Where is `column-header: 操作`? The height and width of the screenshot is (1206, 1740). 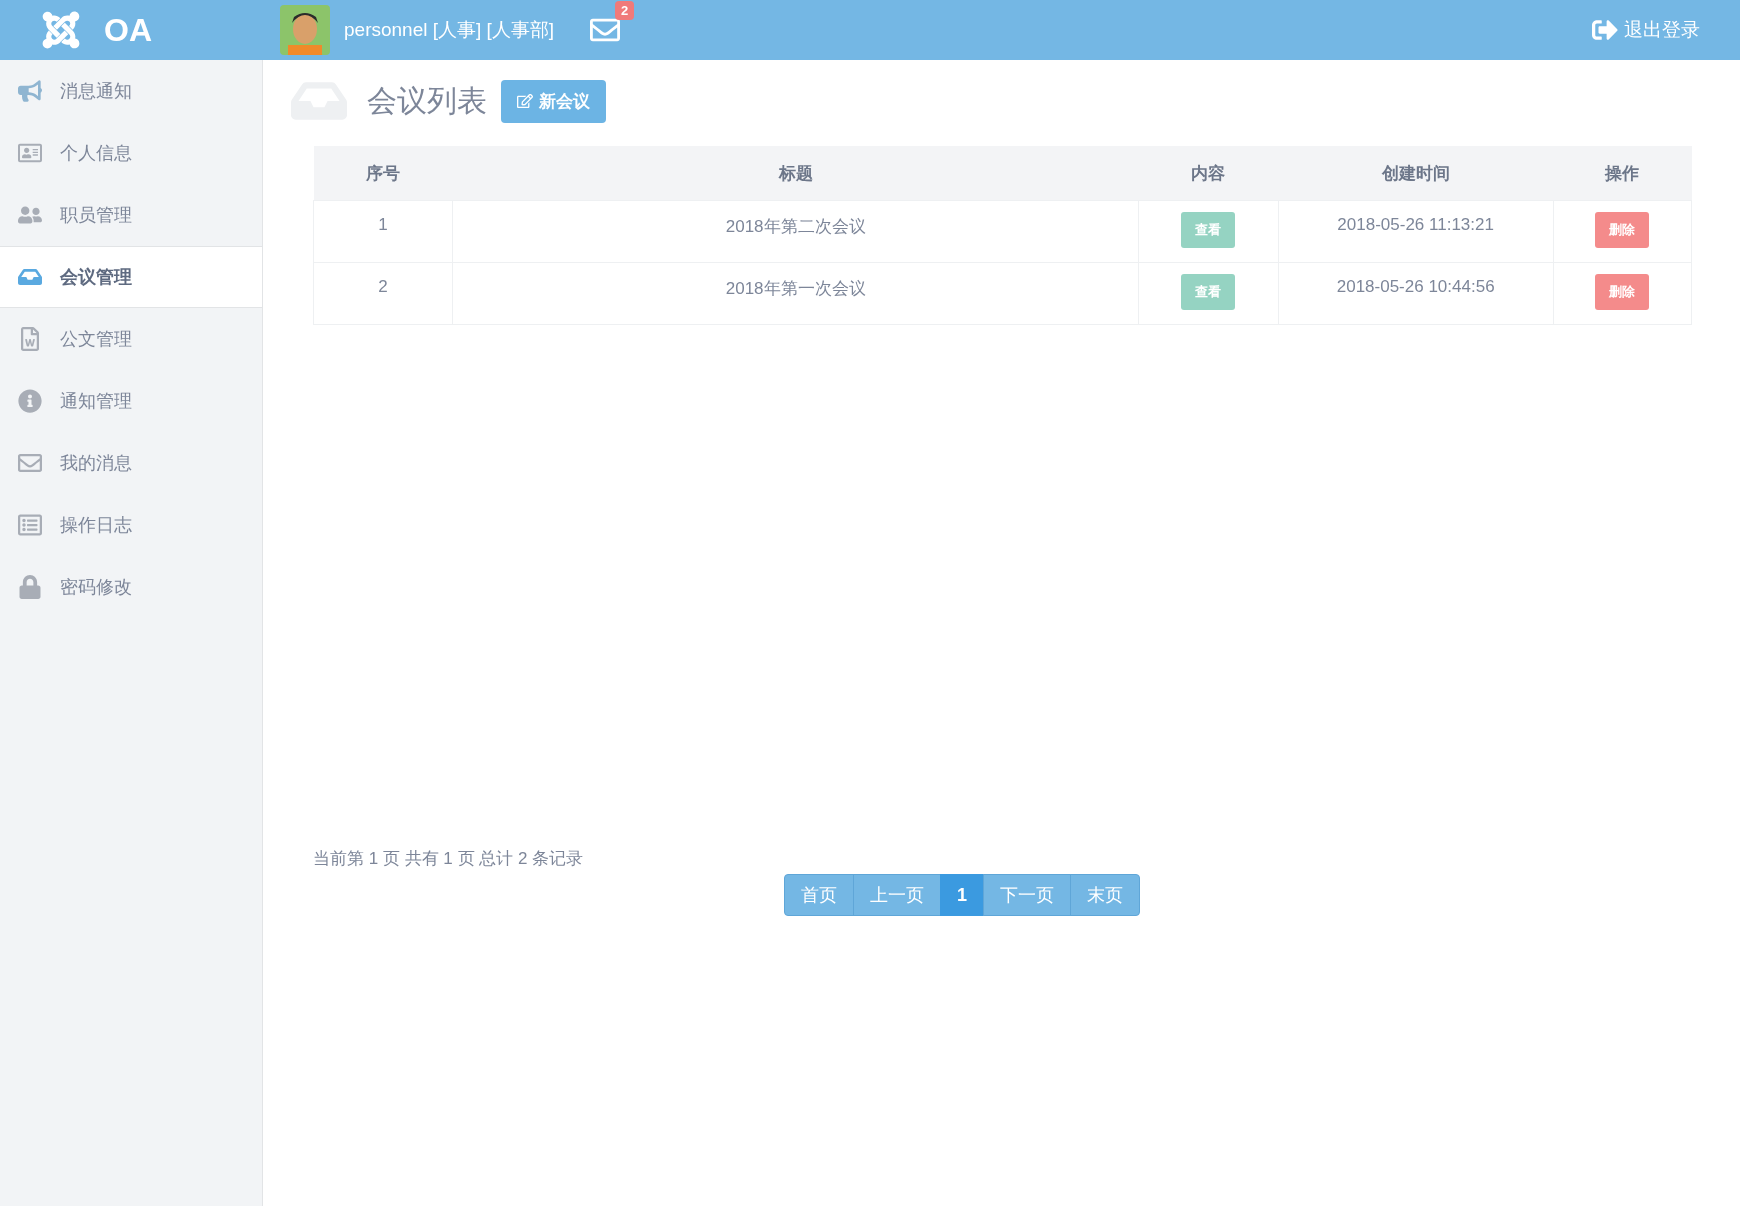 column-header: 操作 is located at coordinates (1622, 173).